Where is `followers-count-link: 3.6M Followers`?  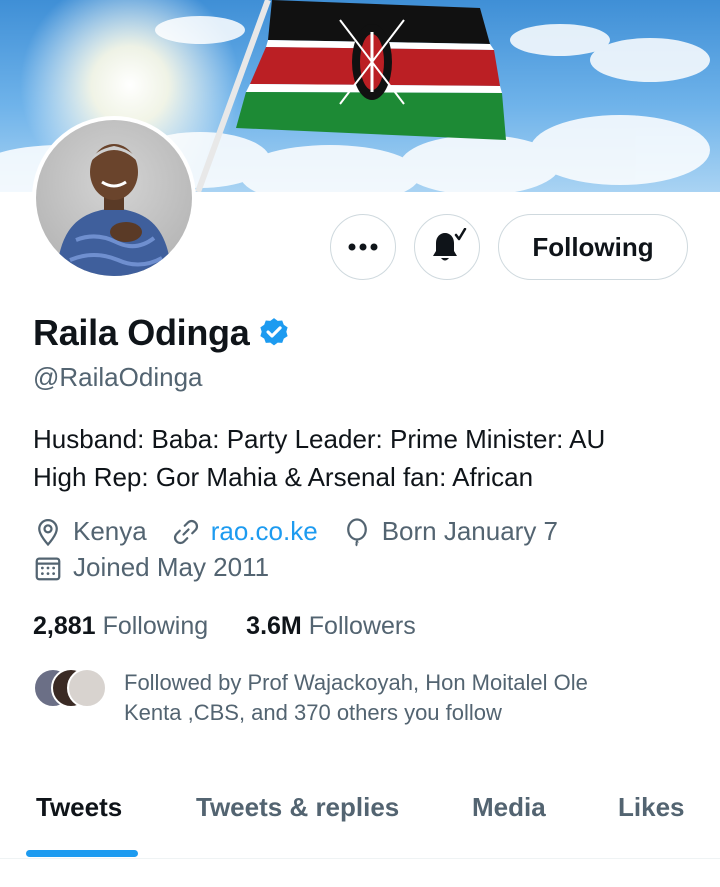
followers-count-link: 3.6M Followers is located at coordinates (331, 626).